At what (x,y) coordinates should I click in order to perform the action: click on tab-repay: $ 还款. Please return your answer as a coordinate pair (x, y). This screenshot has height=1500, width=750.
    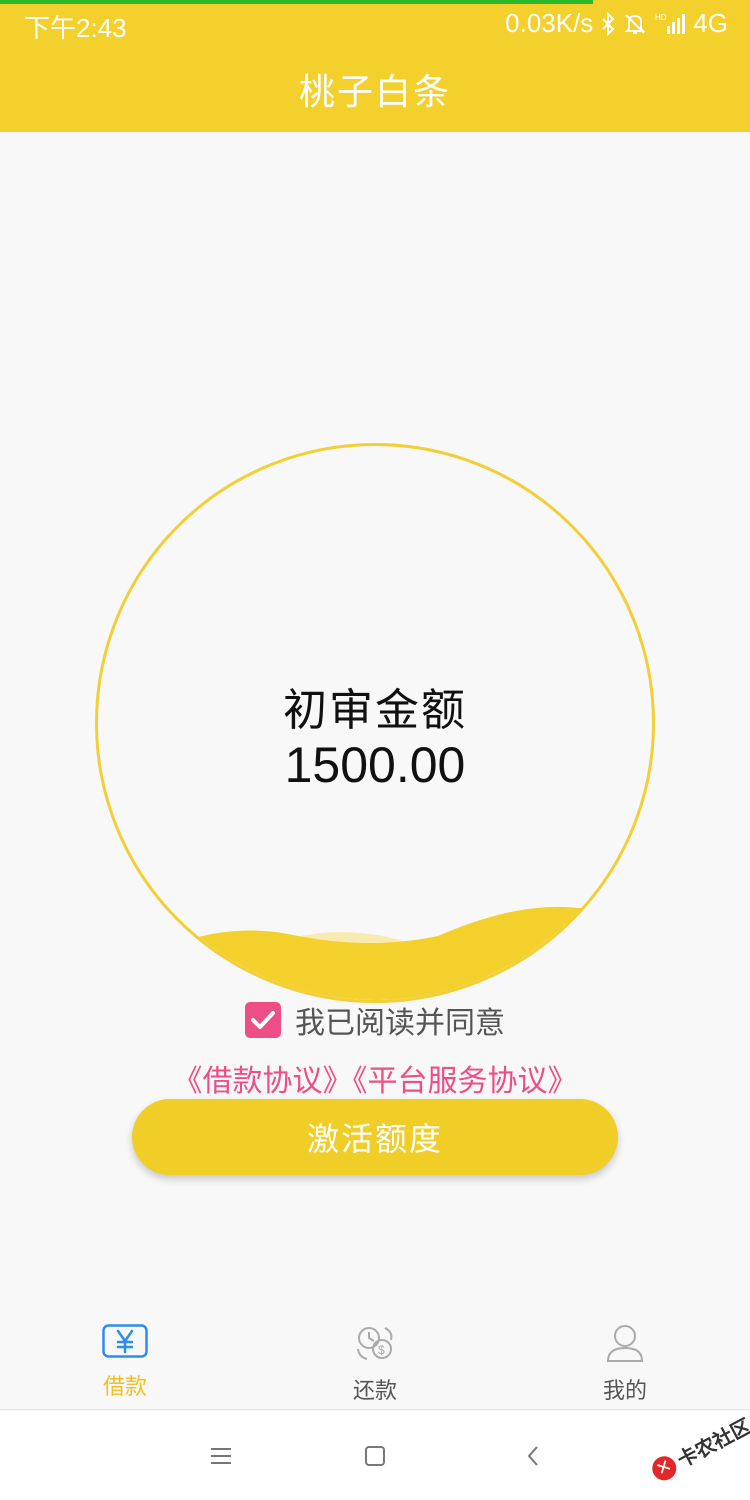
    Looking at the image, I should click on (375, 1364).